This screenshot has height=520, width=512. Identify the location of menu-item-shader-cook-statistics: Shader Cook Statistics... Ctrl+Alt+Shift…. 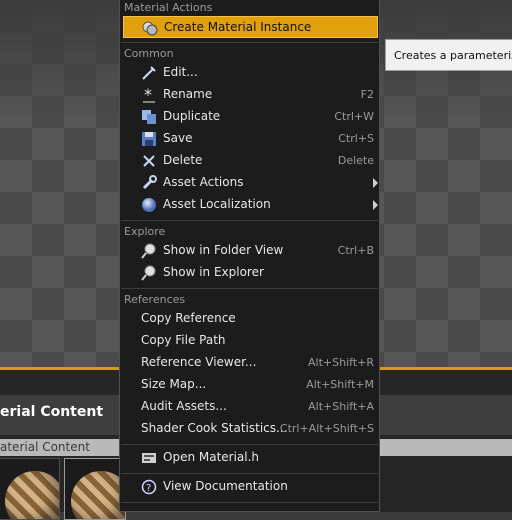
(250, 429).